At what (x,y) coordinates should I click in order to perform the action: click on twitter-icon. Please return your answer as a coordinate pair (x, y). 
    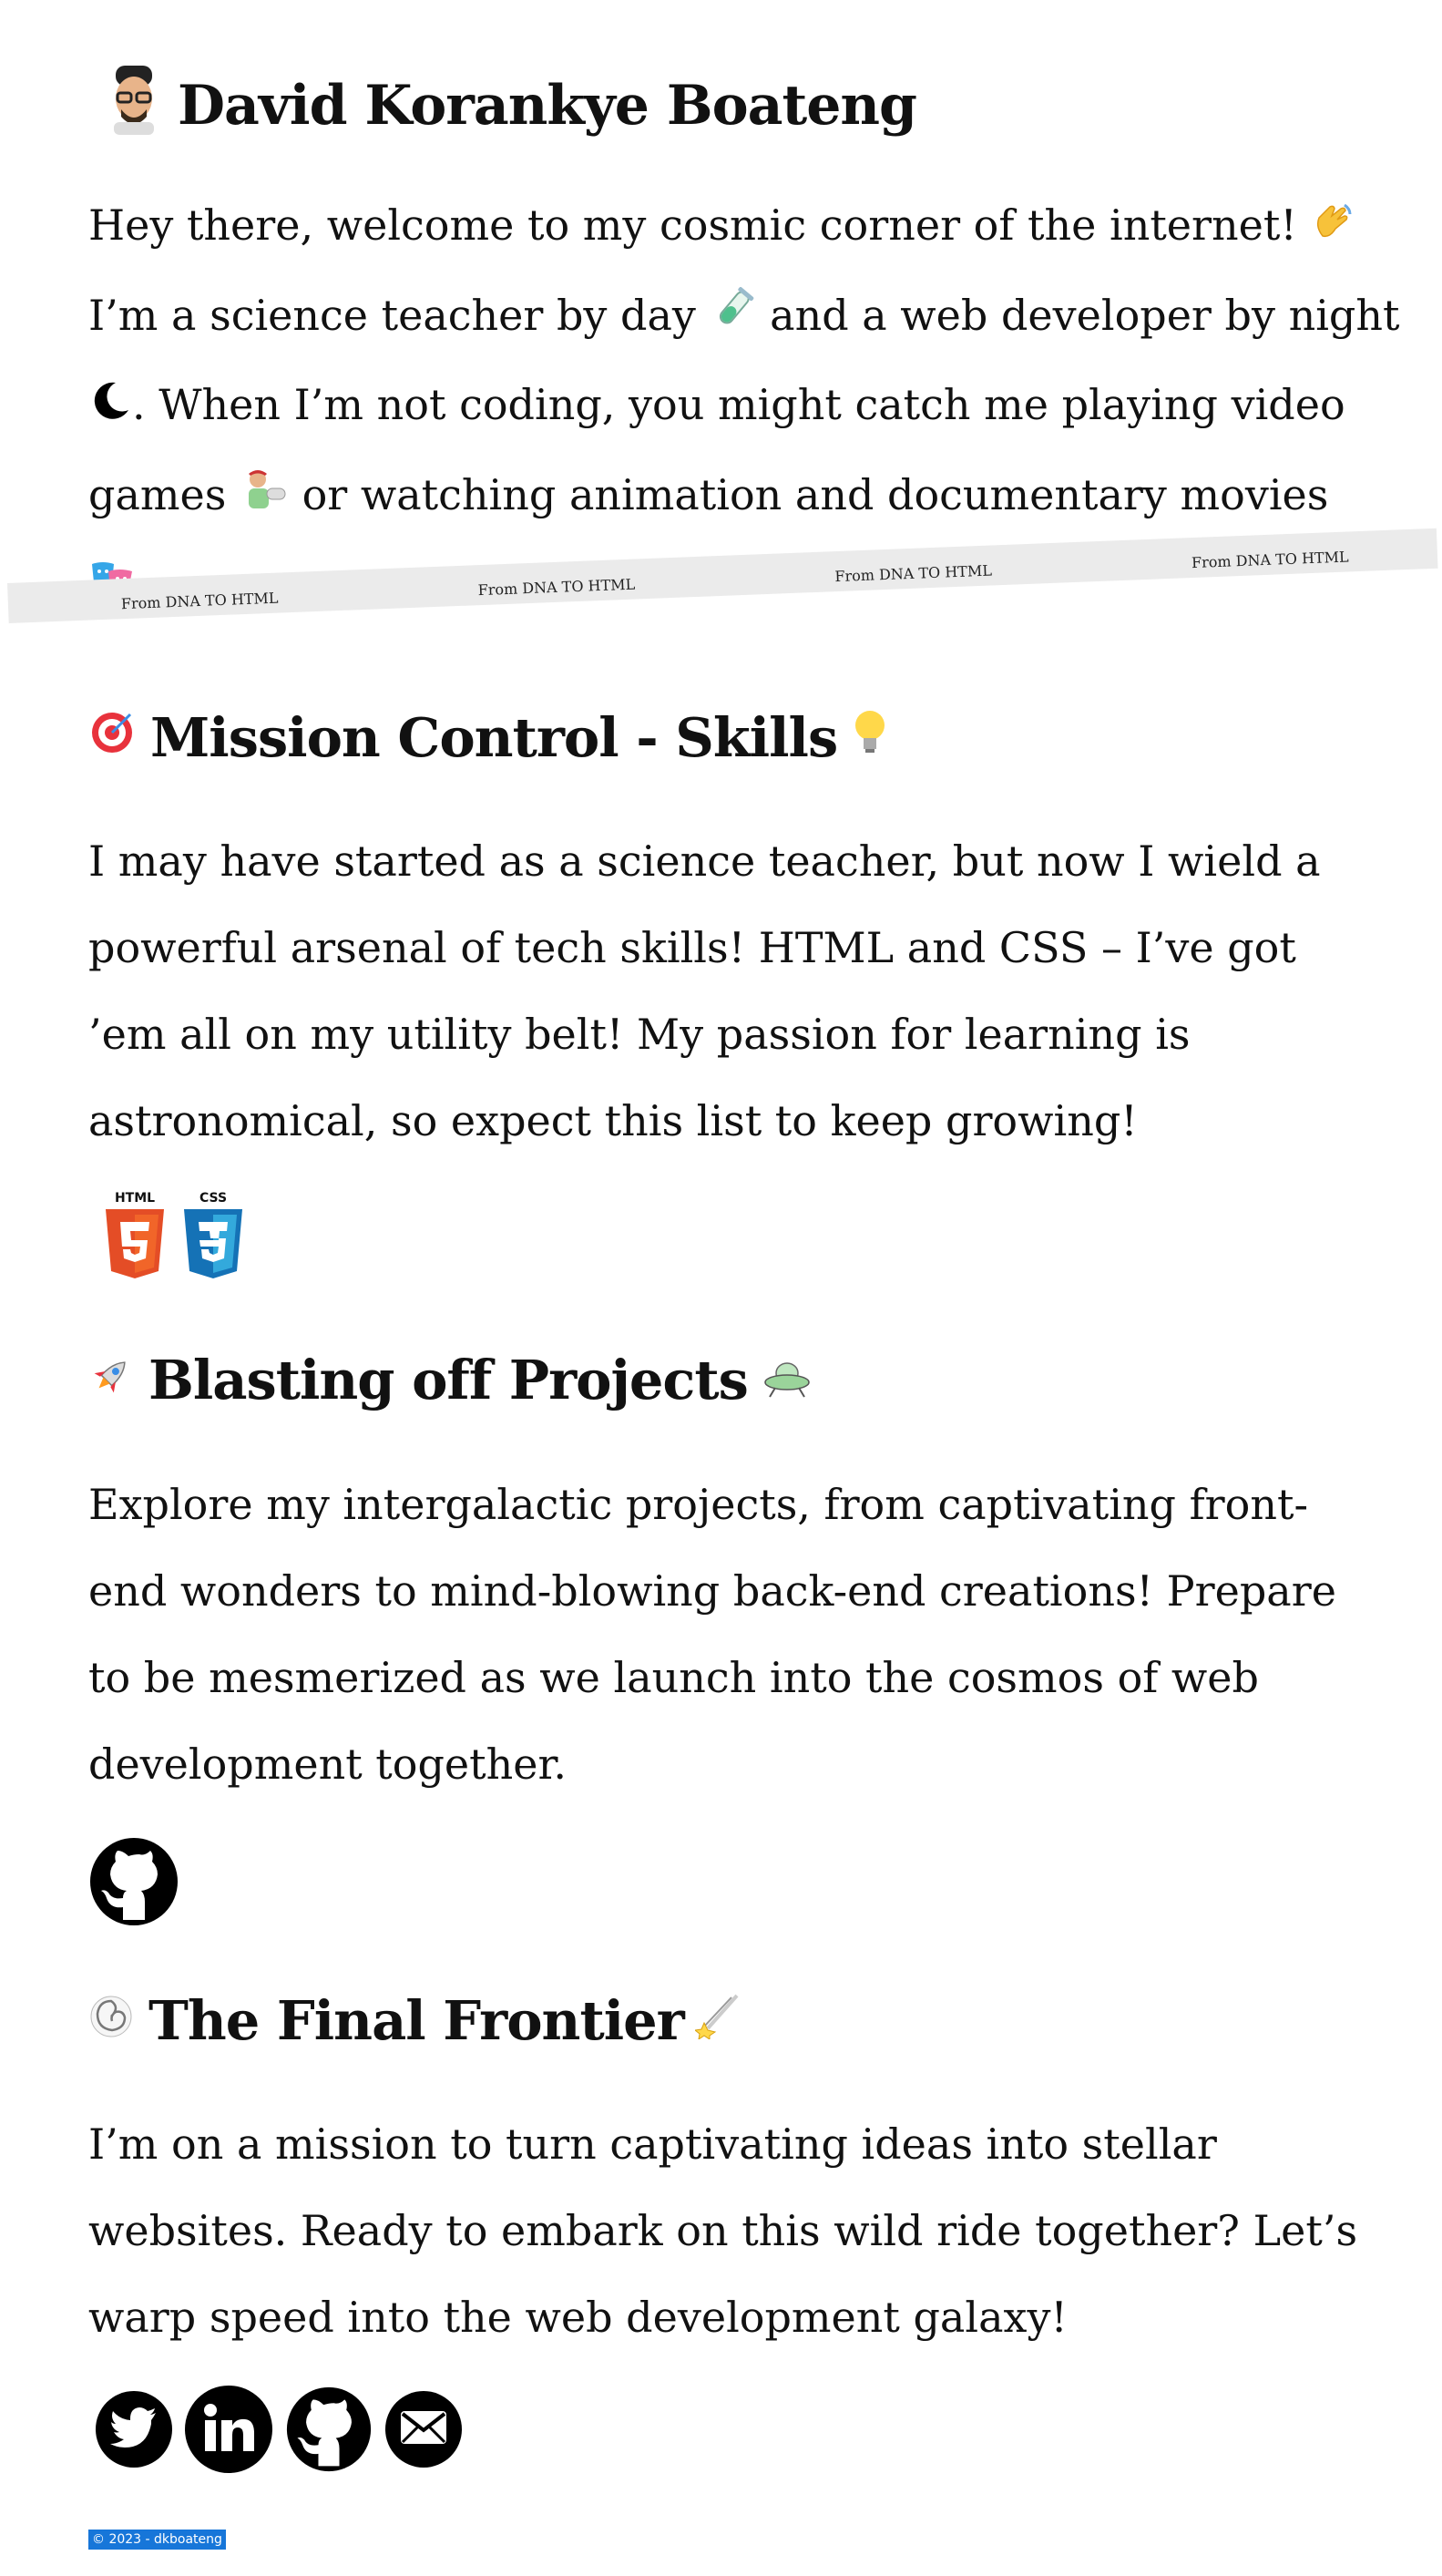
    Looking at the image, I should click on (134, 2429).